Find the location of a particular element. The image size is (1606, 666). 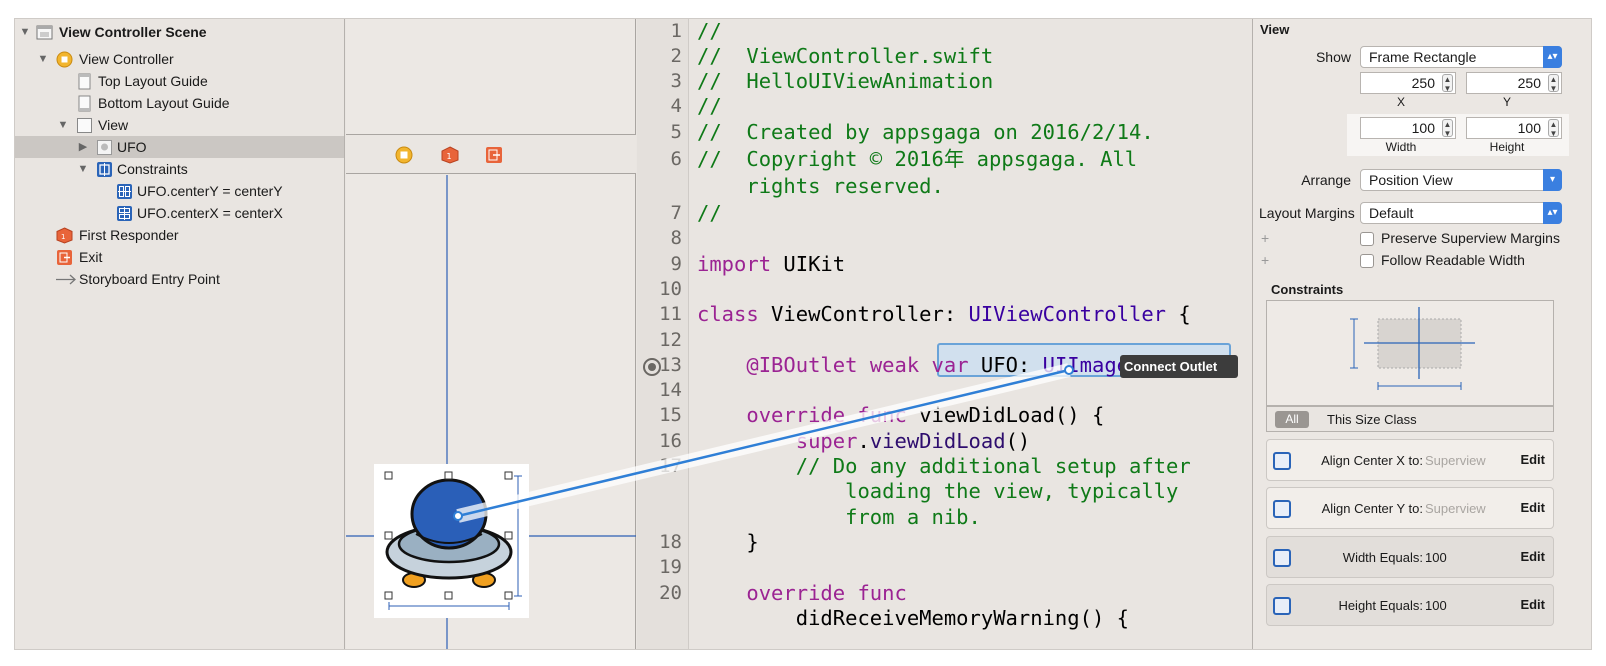

width-label: Width is located at coordinates (1401, 147).